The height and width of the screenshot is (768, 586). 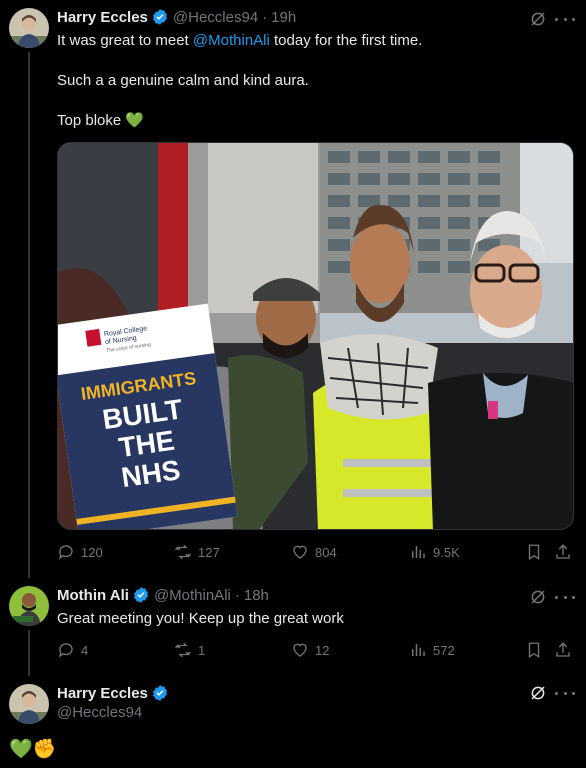 What do you see at coordinates (33, 749) in the screenshot?
I see `tweet-text: 💚✊` at bounding box center [33, 749].